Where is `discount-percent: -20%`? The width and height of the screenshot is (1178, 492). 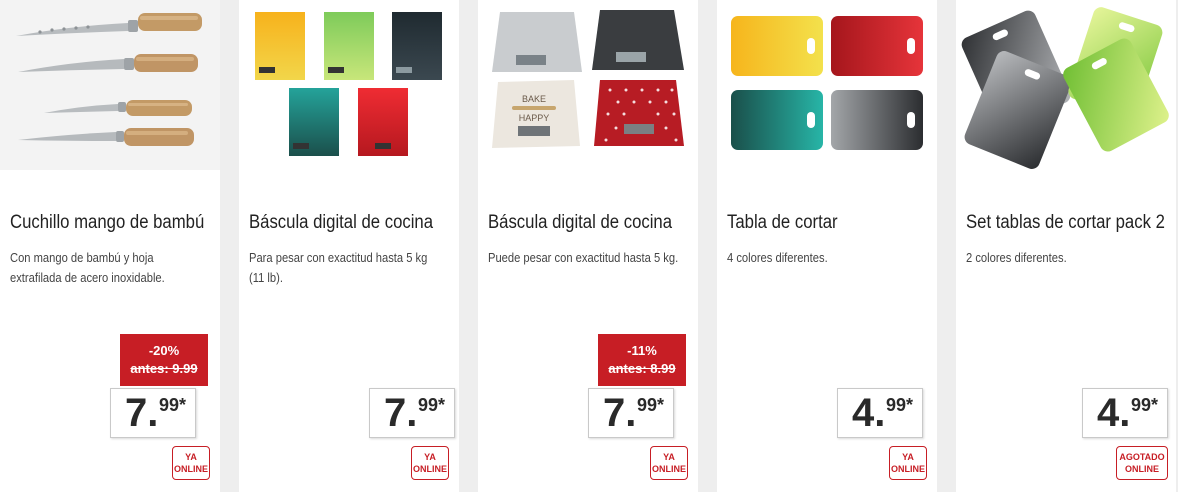
discount-percent: -20% is located at coordinates (164, 350).